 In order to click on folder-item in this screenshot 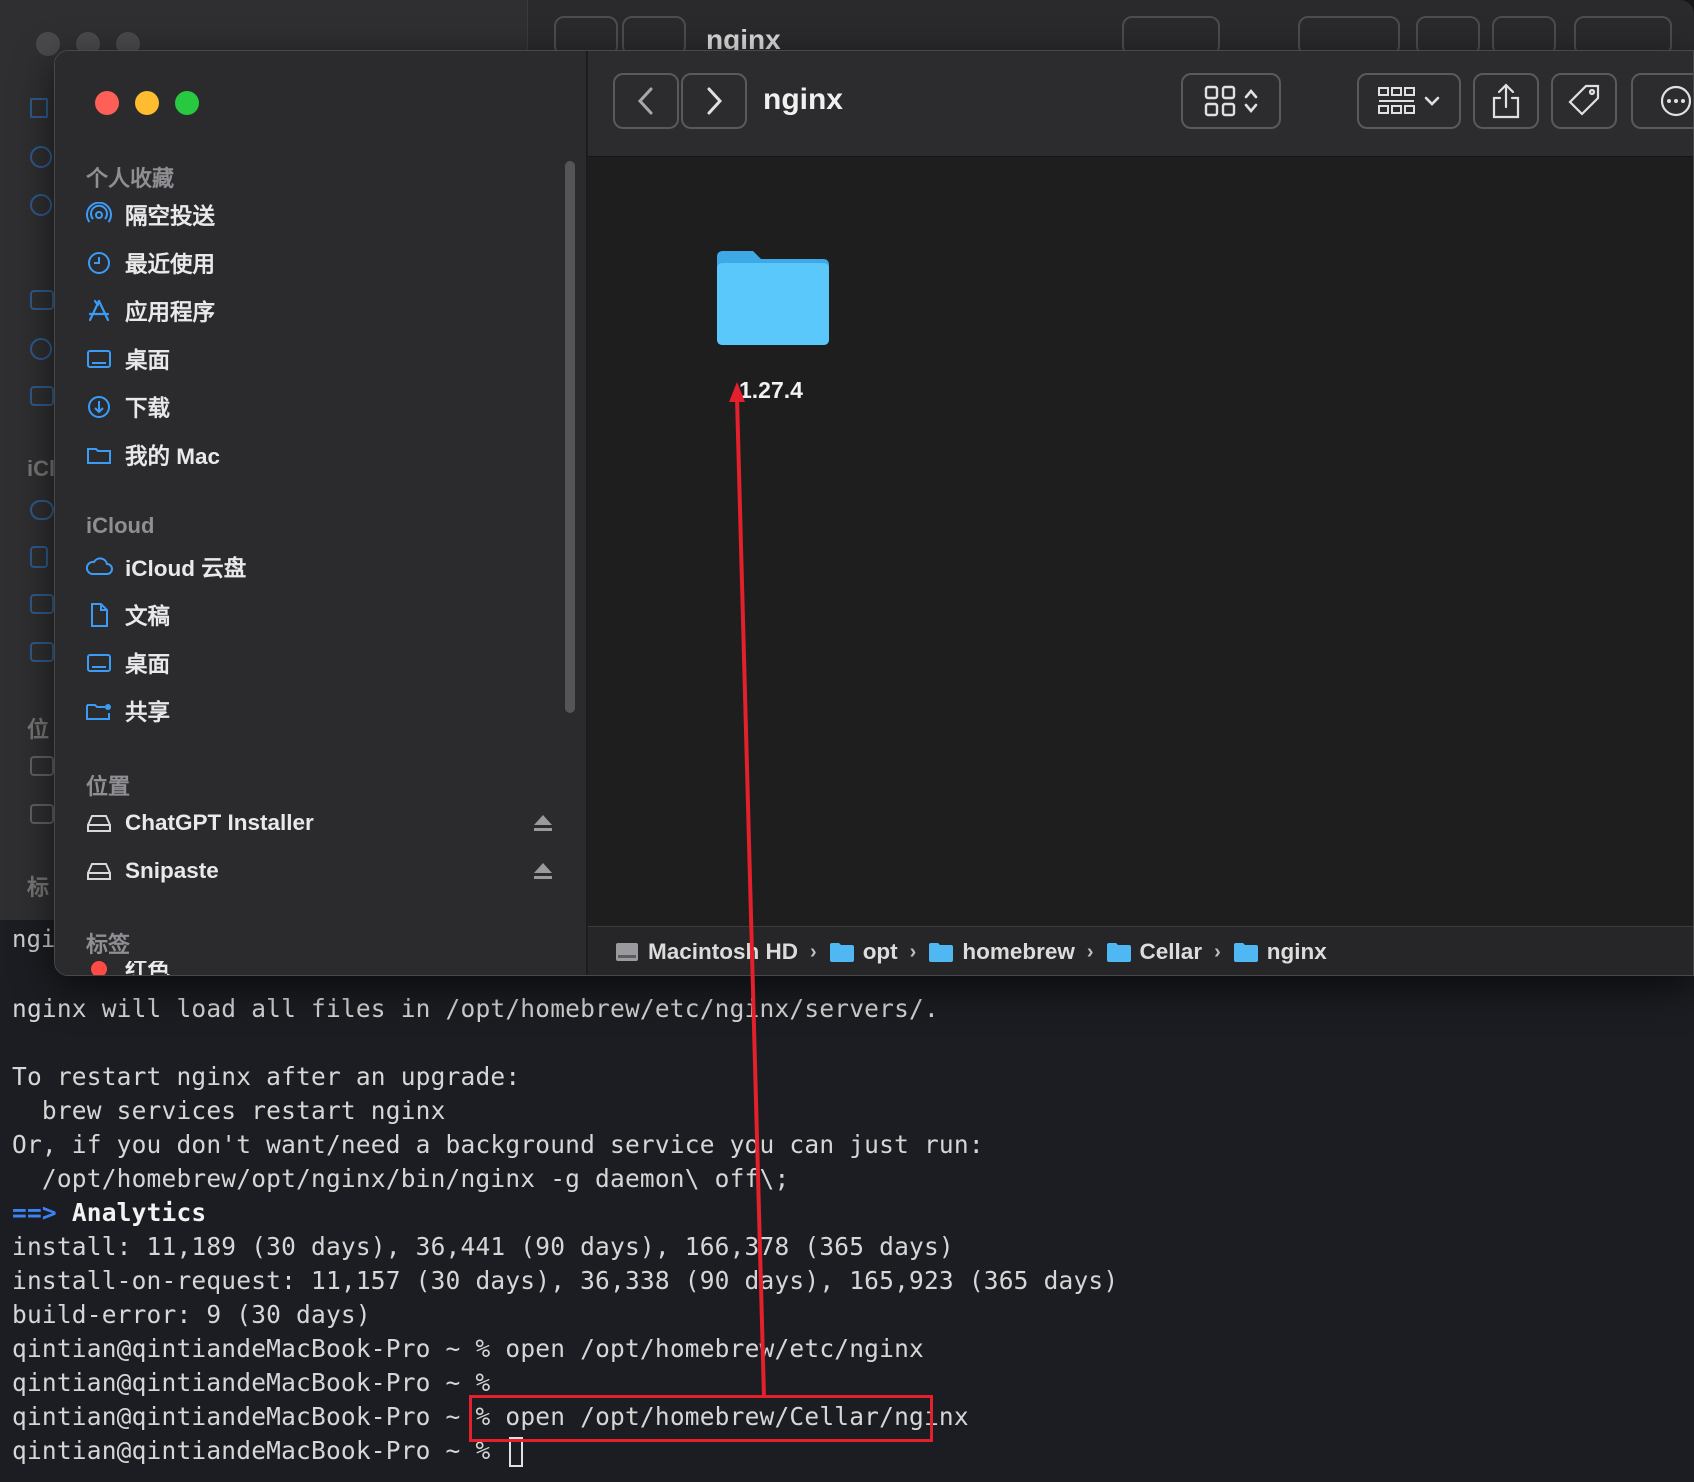, I will do `click(773, 299)`.